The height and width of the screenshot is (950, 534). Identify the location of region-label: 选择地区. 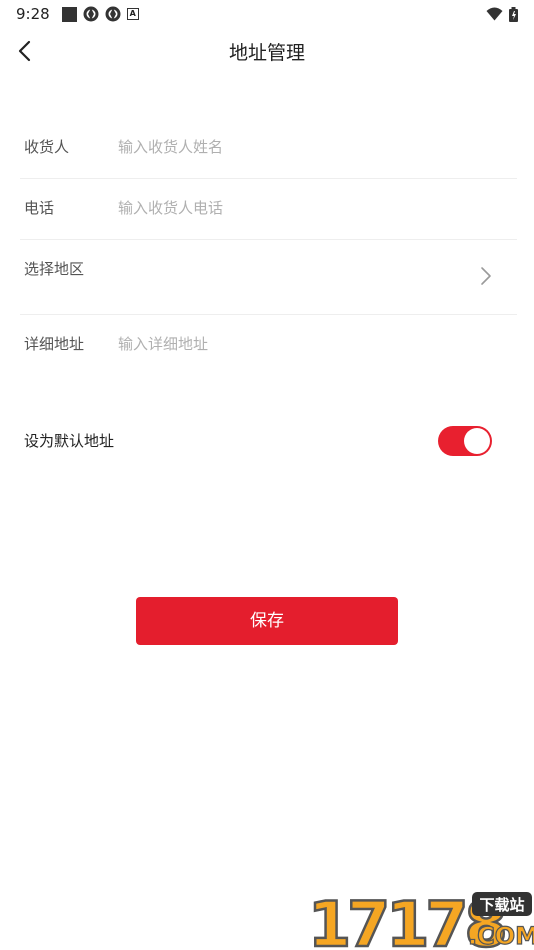
(54, 269).